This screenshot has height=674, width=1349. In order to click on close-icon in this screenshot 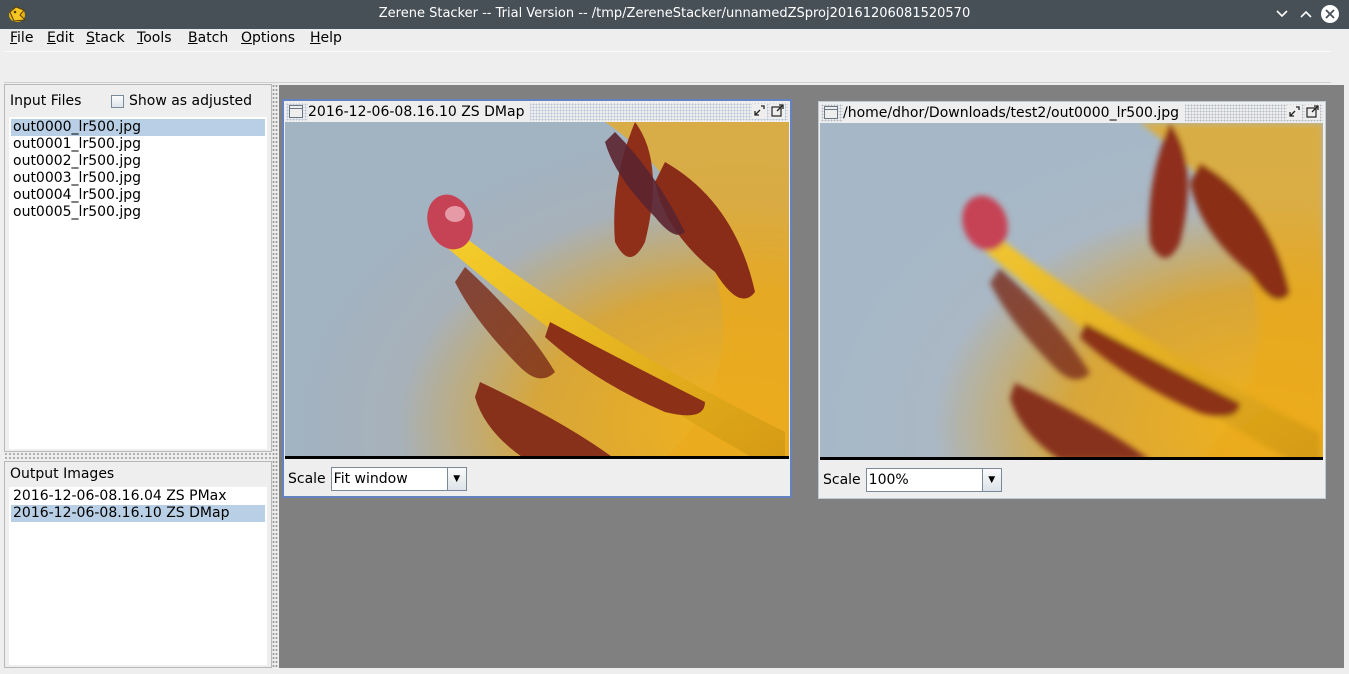, I will do `click(1330, 14)`.